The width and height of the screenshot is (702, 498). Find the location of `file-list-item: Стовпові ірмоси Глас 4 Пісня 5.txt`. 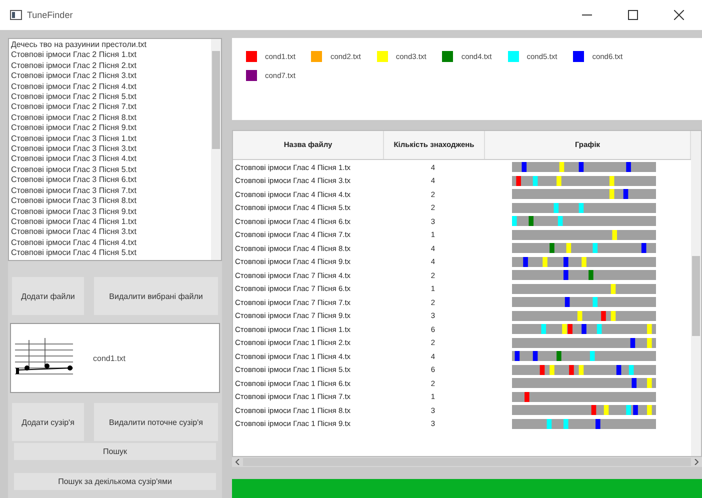

file-list-item: Стовпові ірмоси Глас 4 Пісня 5.txt is located at coordinates (110, 253).